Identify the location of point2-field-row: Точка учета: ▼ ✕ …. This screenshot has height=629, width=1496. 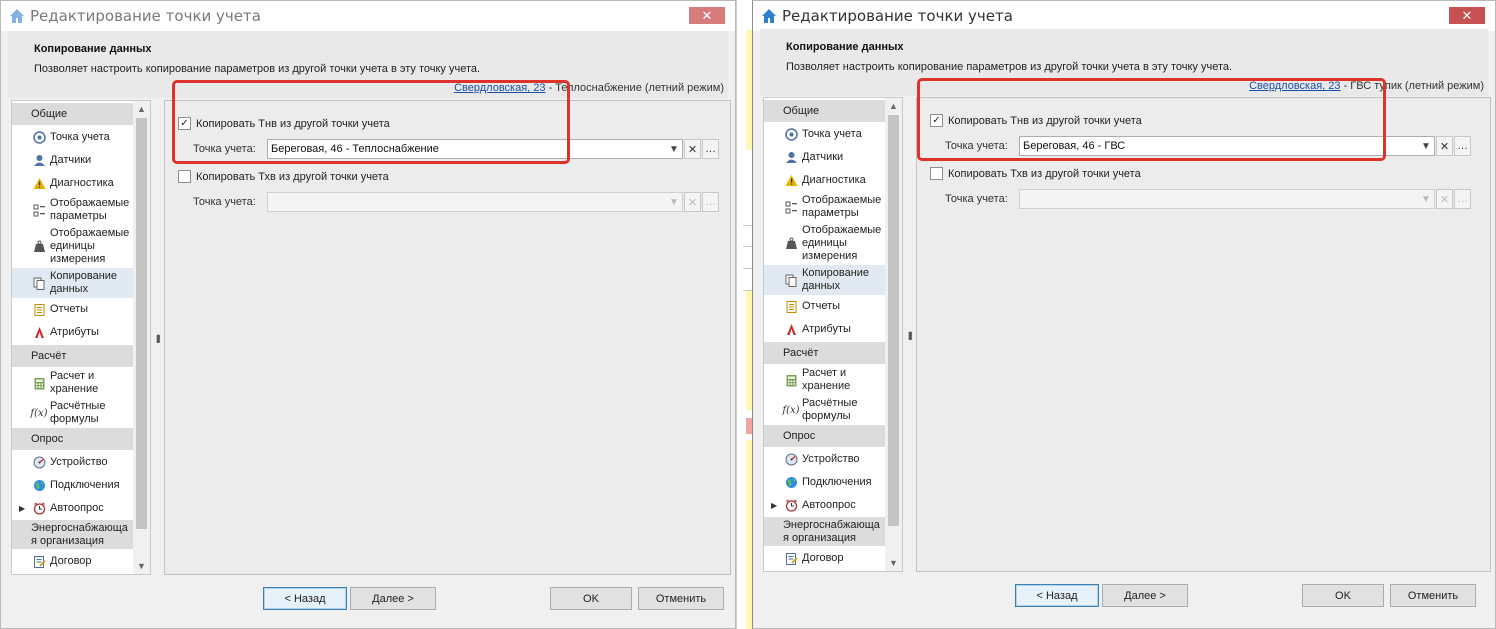
(1208, 199).